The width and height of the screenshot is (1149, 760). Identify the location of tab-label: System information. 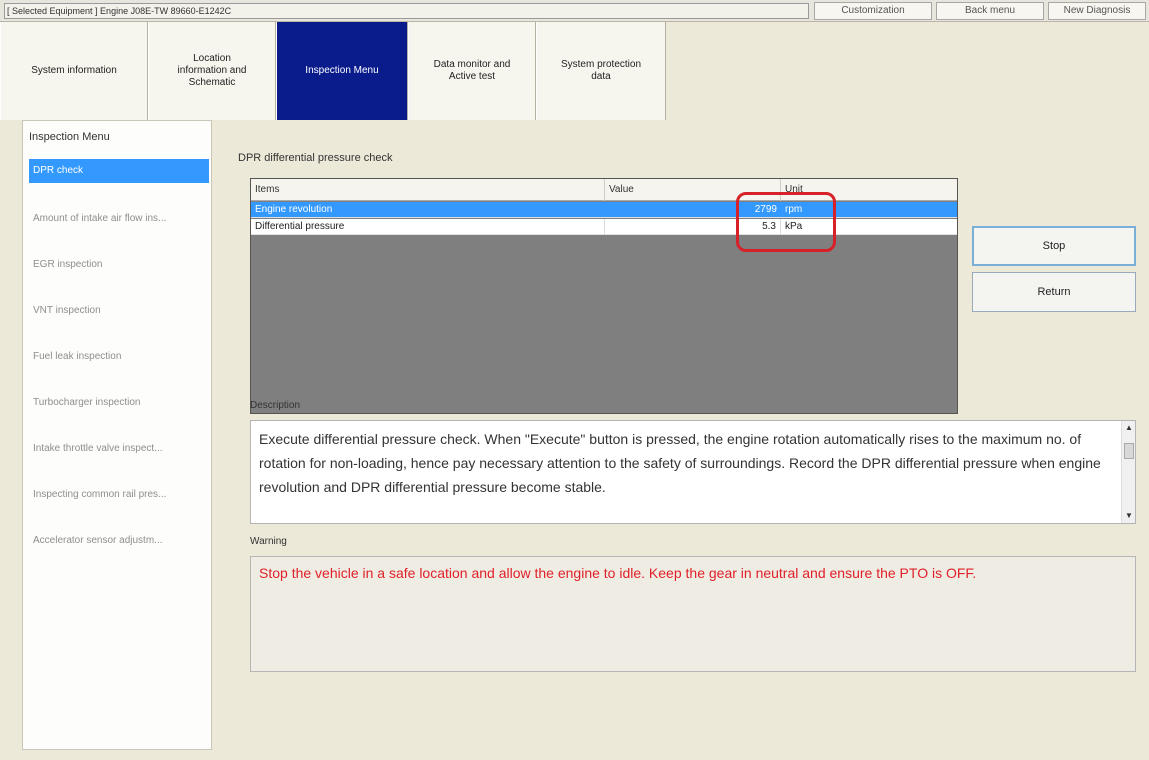
(74, 70).